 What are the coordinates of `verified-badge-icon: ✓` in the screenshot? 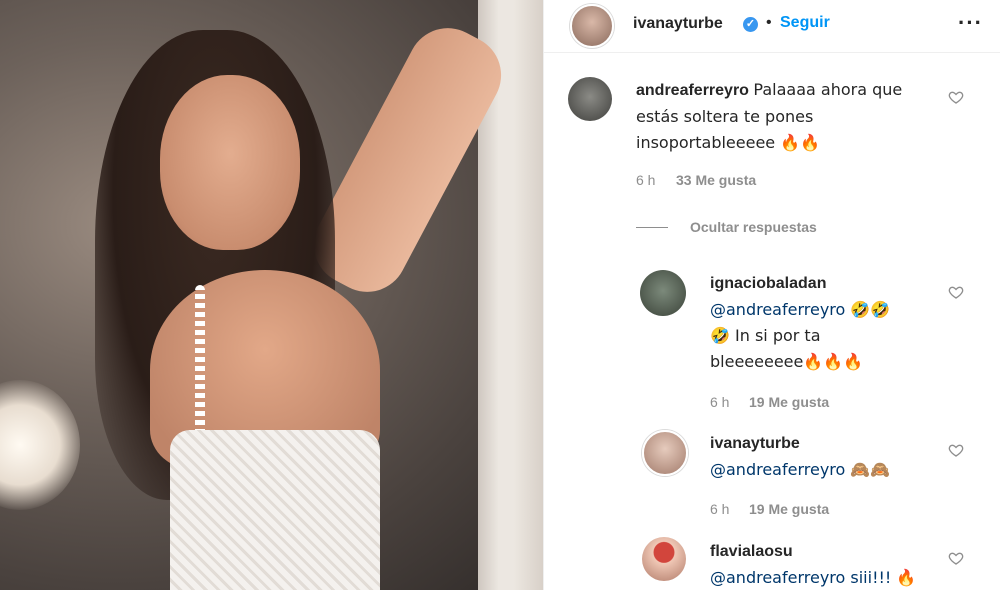 It's located at (750, 24).